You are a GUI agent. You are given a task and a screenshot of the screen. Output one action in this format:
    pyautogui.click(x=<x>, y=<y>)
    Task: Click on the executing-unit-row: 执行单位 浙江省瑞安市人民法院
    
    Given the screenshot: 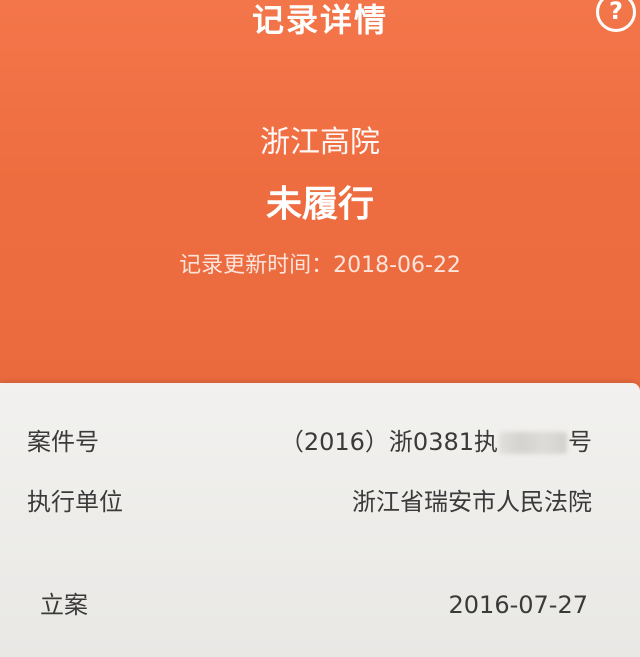 What is the action you would take?
    pyautogui.click(x=320, y=502)
    